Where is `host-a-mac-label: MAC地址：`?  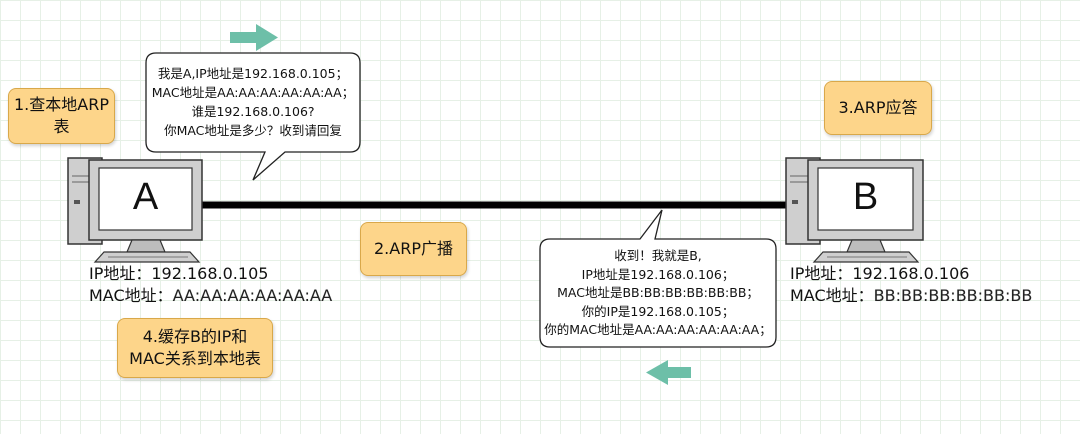 host-a-mac-label: MAC地址： is located at coordinates (131, 295).